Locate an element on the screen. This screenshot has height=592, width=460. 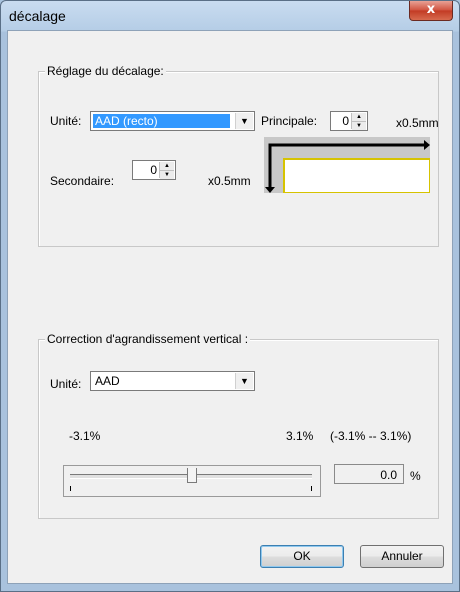
offset-unit-select: AAD (recto) ▼ is located at coordinates (172, 121).